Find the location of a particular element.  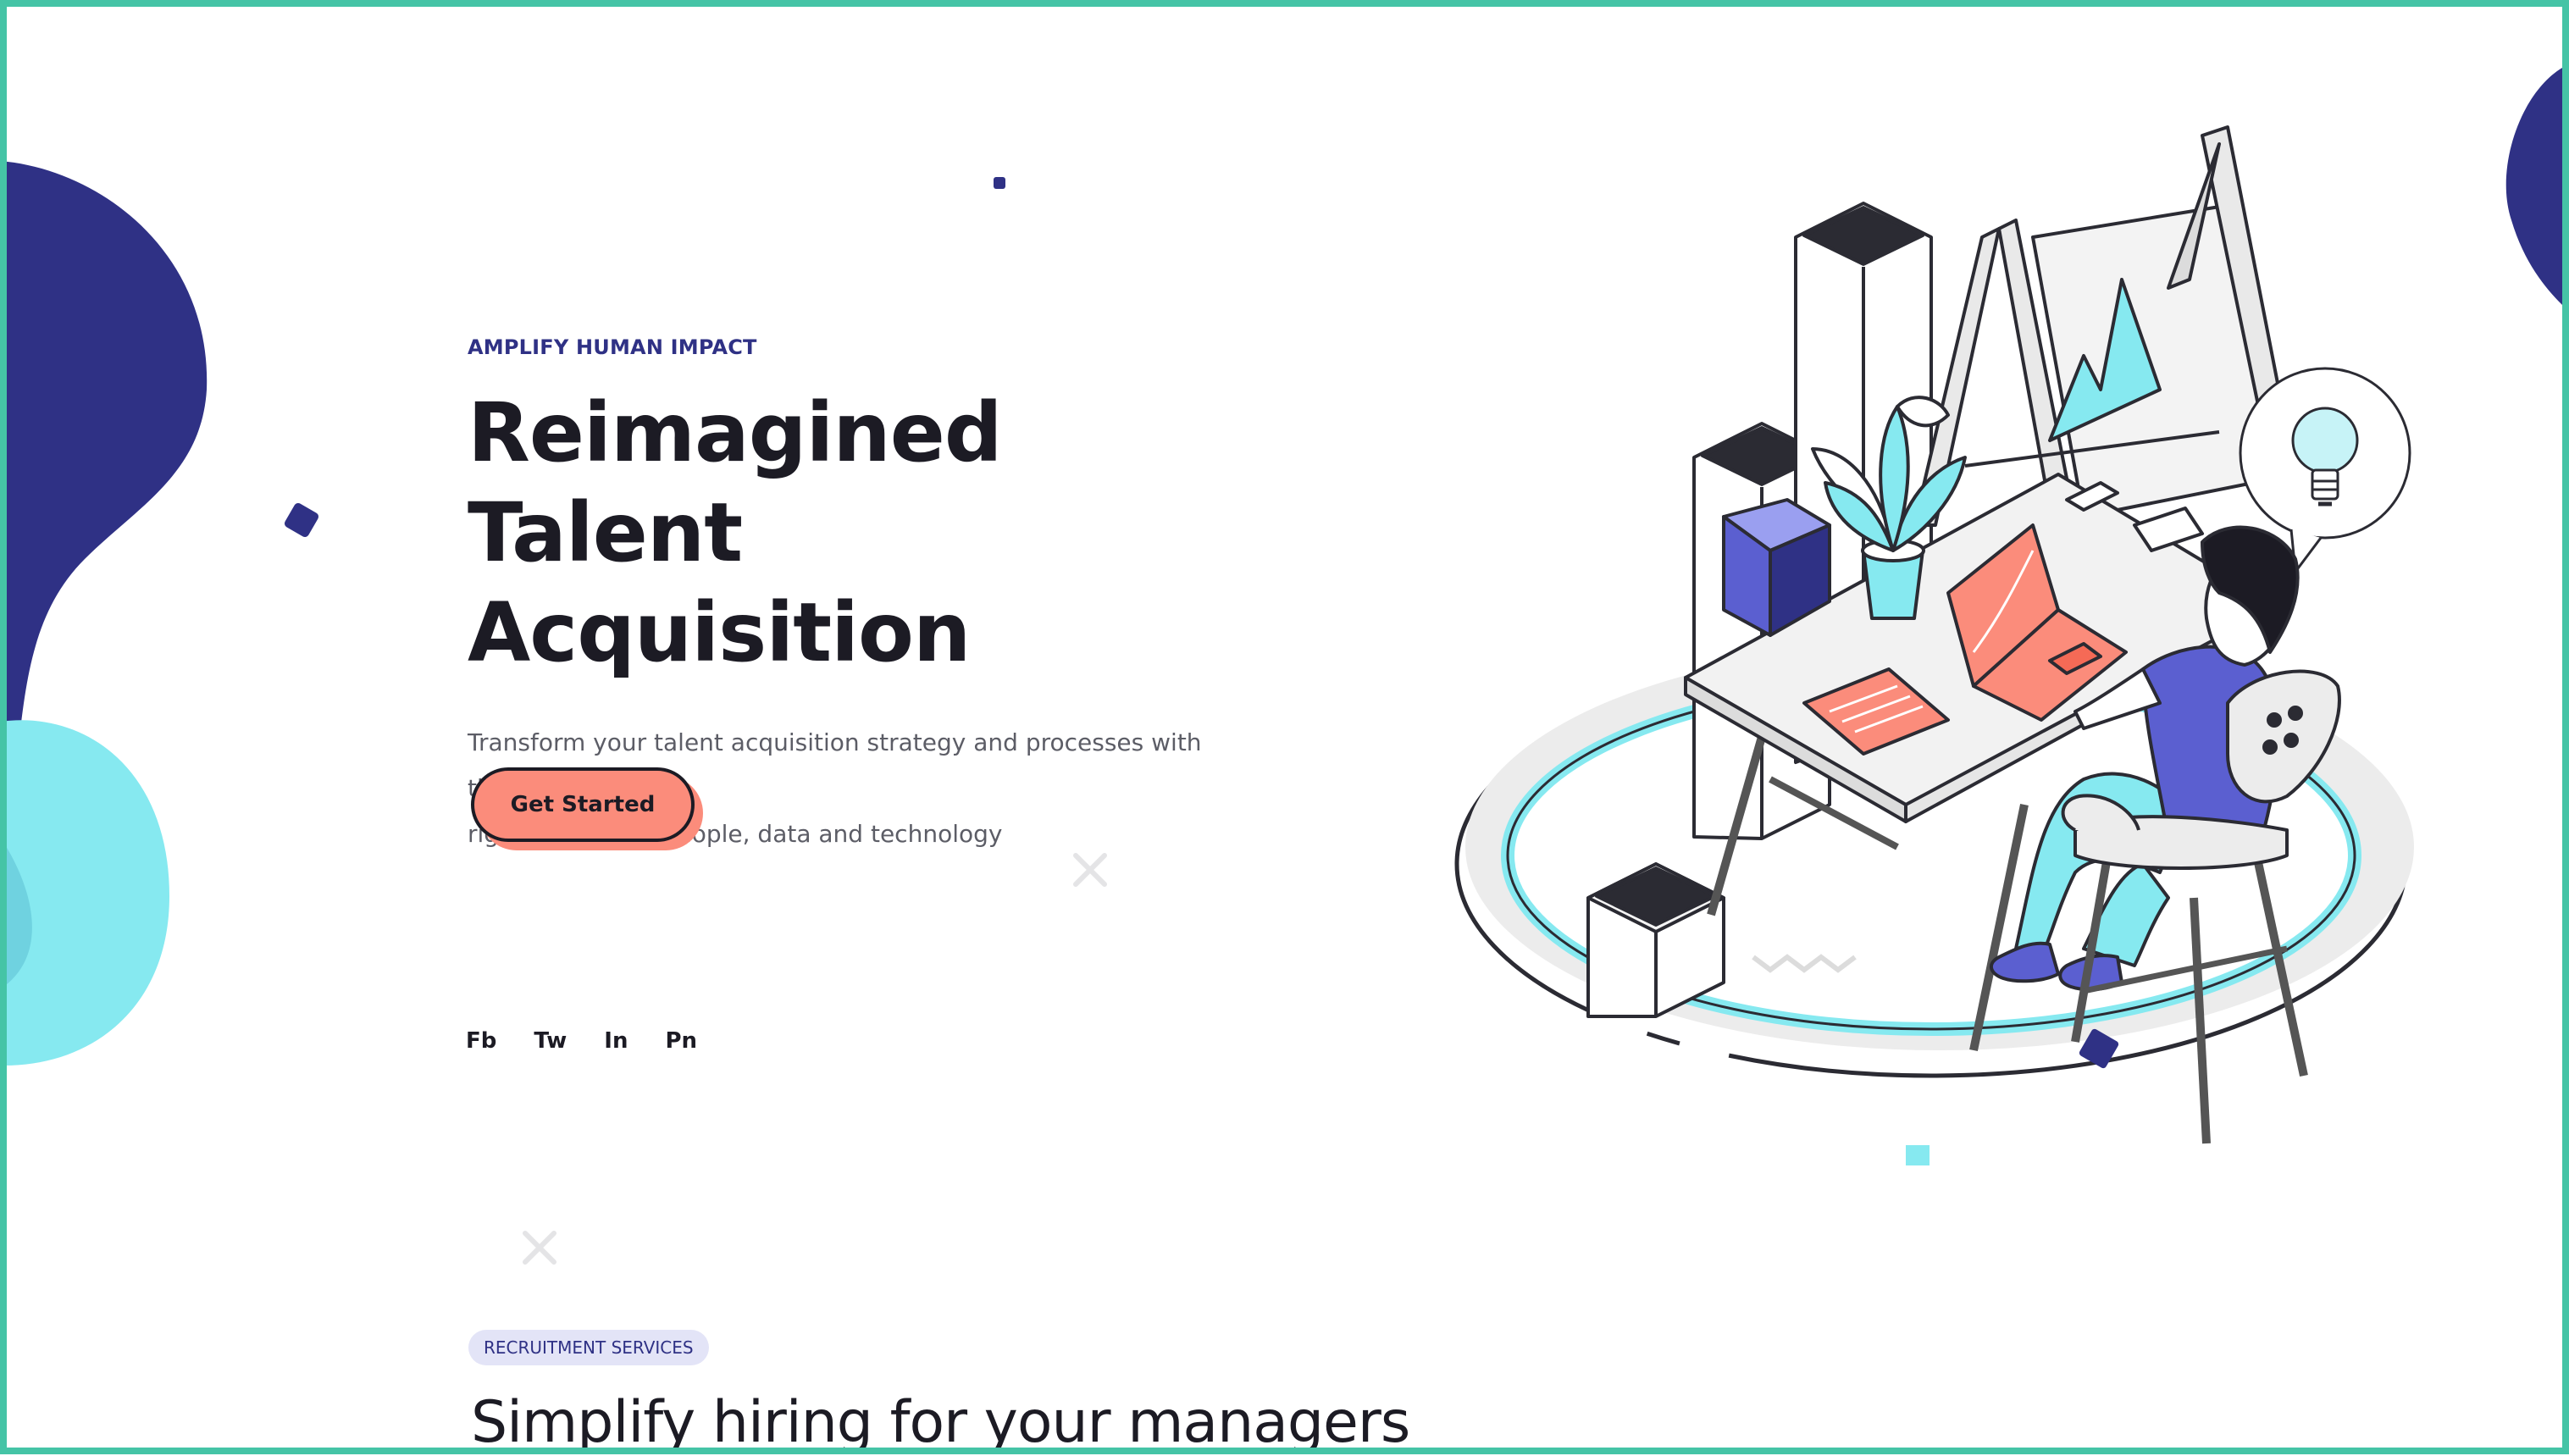

left-cyan-blob is located at coordinates (85, 893).